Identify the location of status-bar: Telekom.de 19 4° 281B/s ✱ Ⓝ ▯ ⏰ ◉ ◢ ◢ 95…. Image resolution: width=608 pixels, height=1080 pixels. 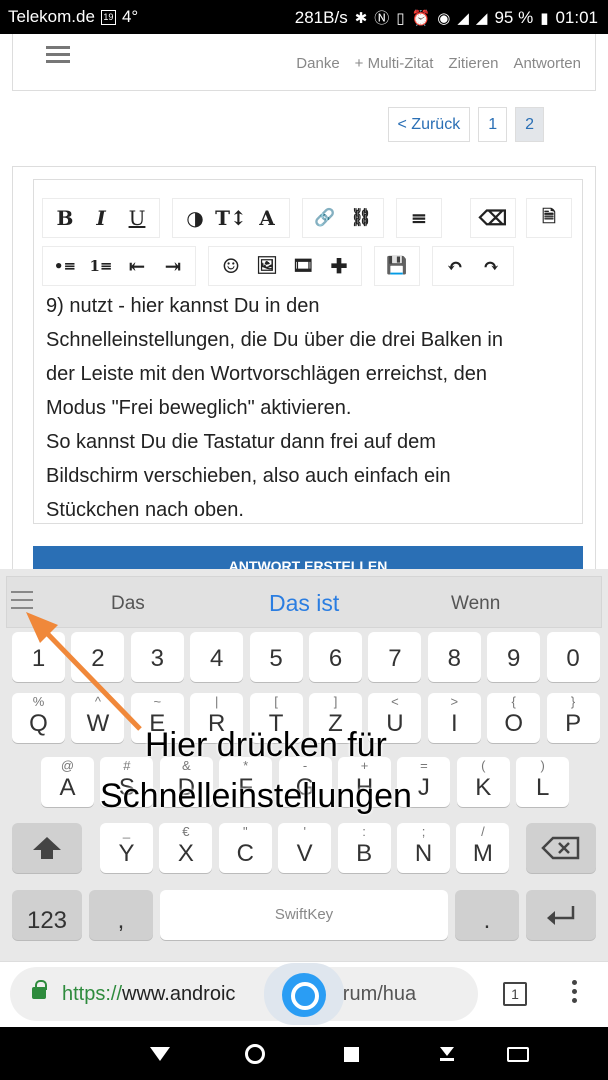
(304, 17).